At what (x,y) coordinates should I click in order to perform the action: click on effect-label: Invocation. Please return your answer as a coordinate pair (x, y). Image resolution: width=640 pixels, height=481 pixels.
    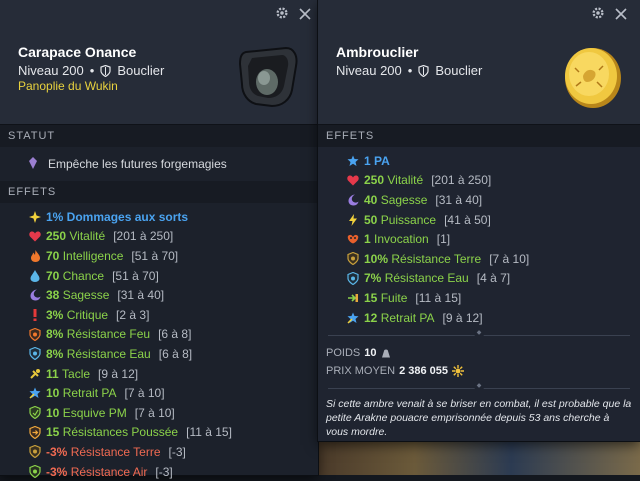
    Looking at the image, I should click on (401, 239).